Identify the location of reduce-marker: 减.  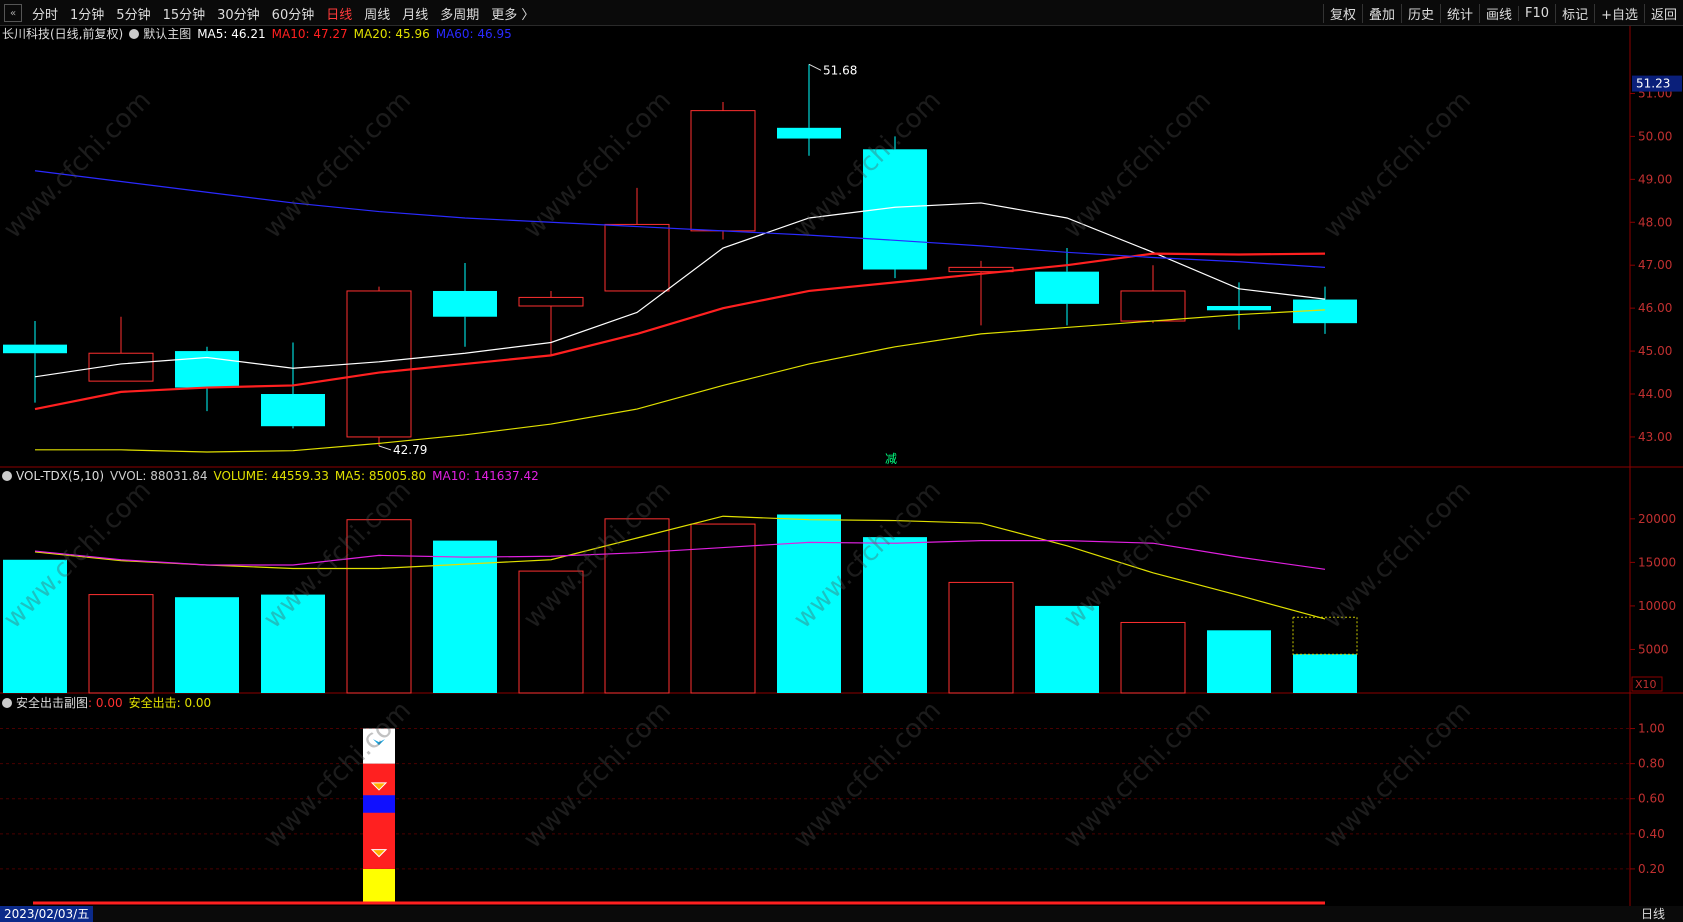
(891, 459).